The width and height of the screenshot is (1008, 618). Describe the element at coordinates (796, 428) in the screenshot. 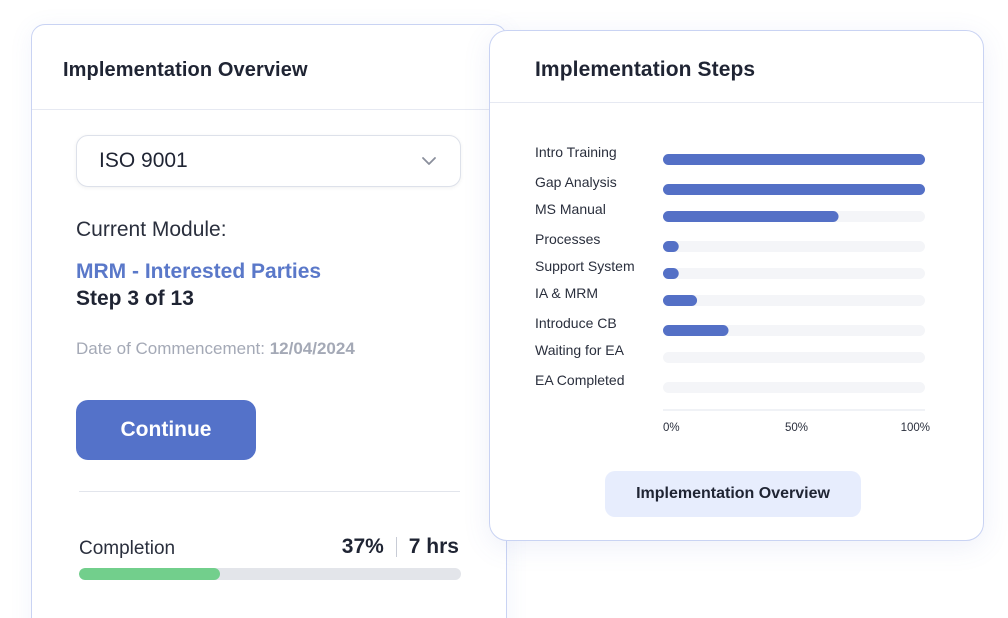

I see `x-tick-label: 50%` at that location.